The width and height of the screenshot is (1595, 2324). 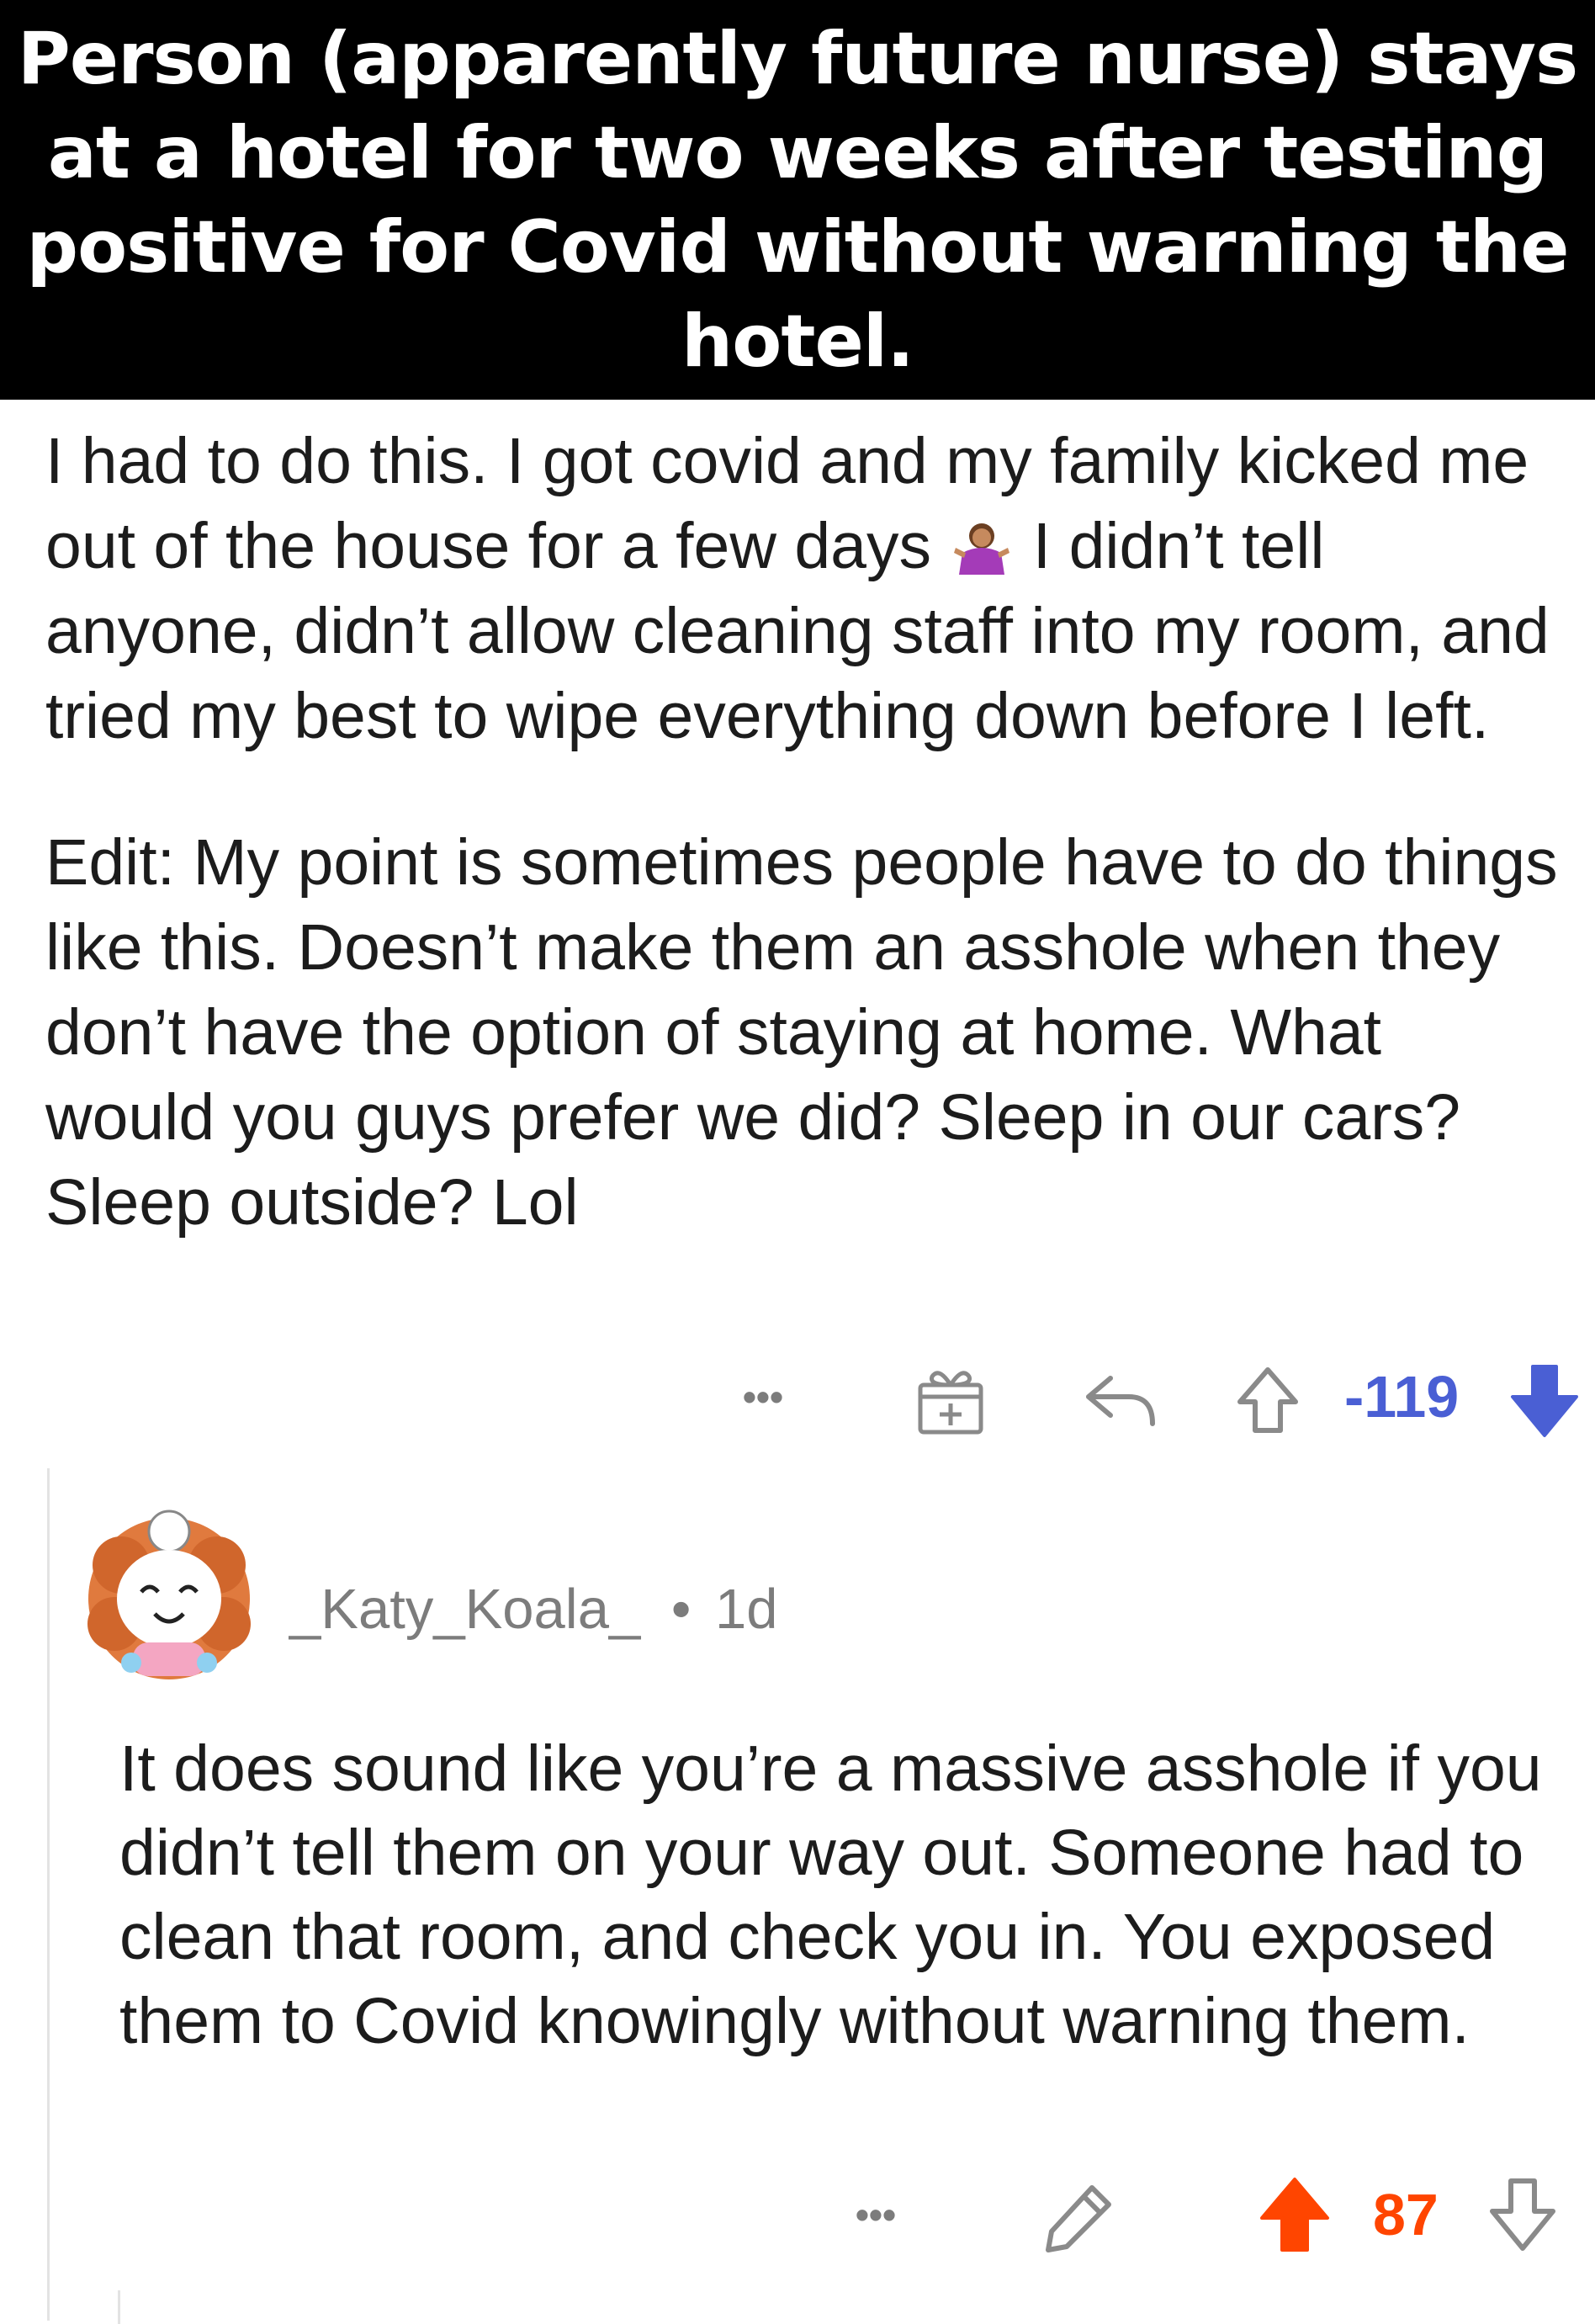 I want to click on post-vote-score: -119, so click(x=1402, y=1397).